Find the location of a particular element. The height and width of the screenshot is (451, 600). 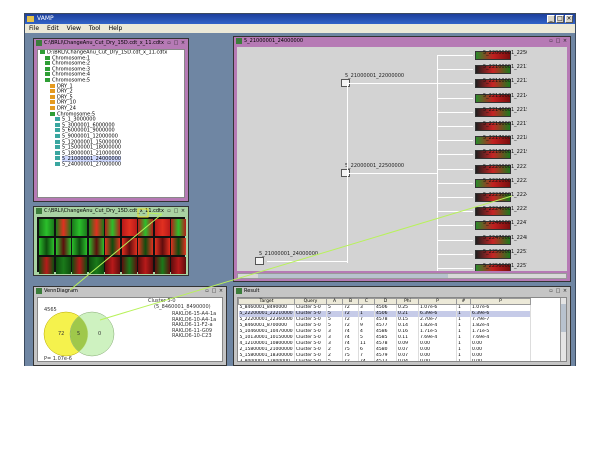

menu-tool: Tool is located at coordinates (95, 28).